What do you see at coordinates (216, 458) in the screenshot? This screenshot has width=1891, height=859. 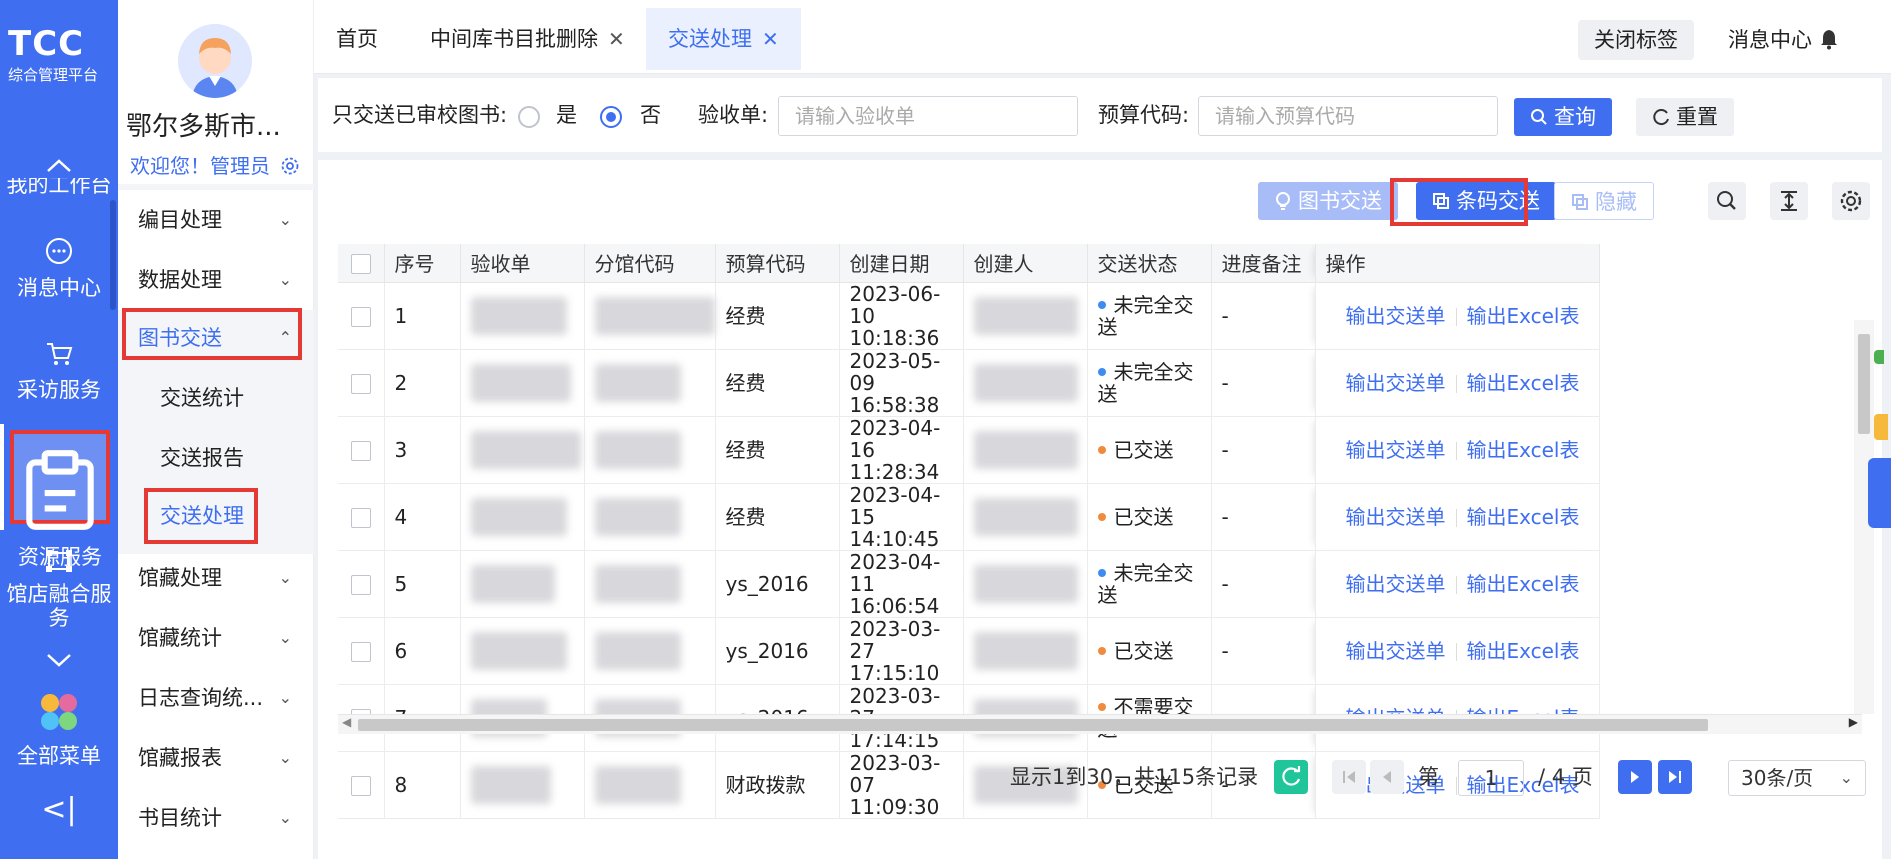 I see `submenu-transfer-report: 交送报告` at bounding box center [216, 458].